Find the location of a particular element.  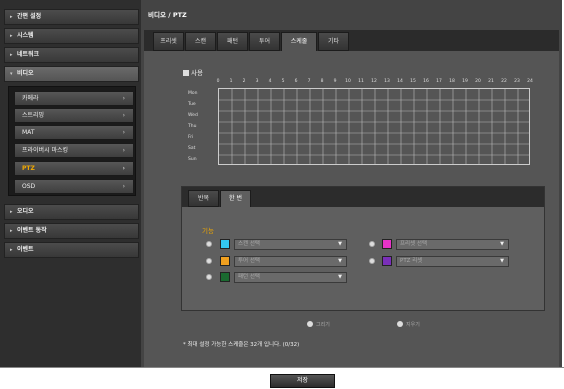

hour-label: 19 is located at coordinates (465, 81).